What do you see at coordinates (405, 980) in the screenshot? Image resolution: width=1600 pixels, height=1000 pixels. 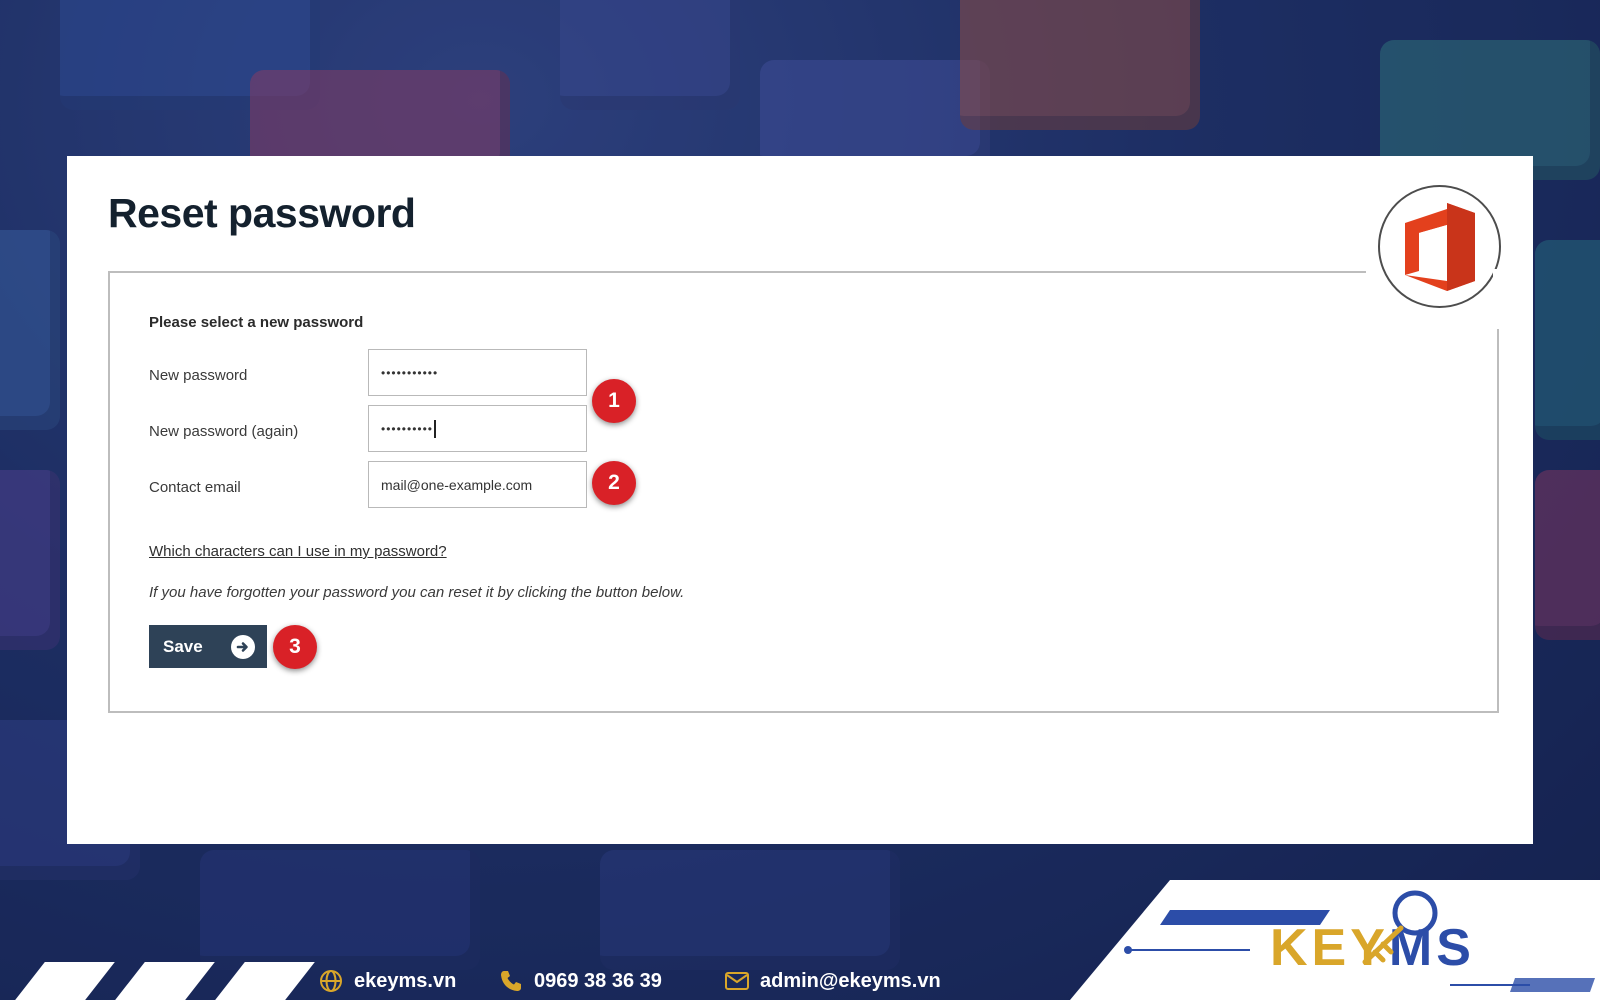 I see `footer-website-text: ekeyms.vn` at bounding box center [405, 980].